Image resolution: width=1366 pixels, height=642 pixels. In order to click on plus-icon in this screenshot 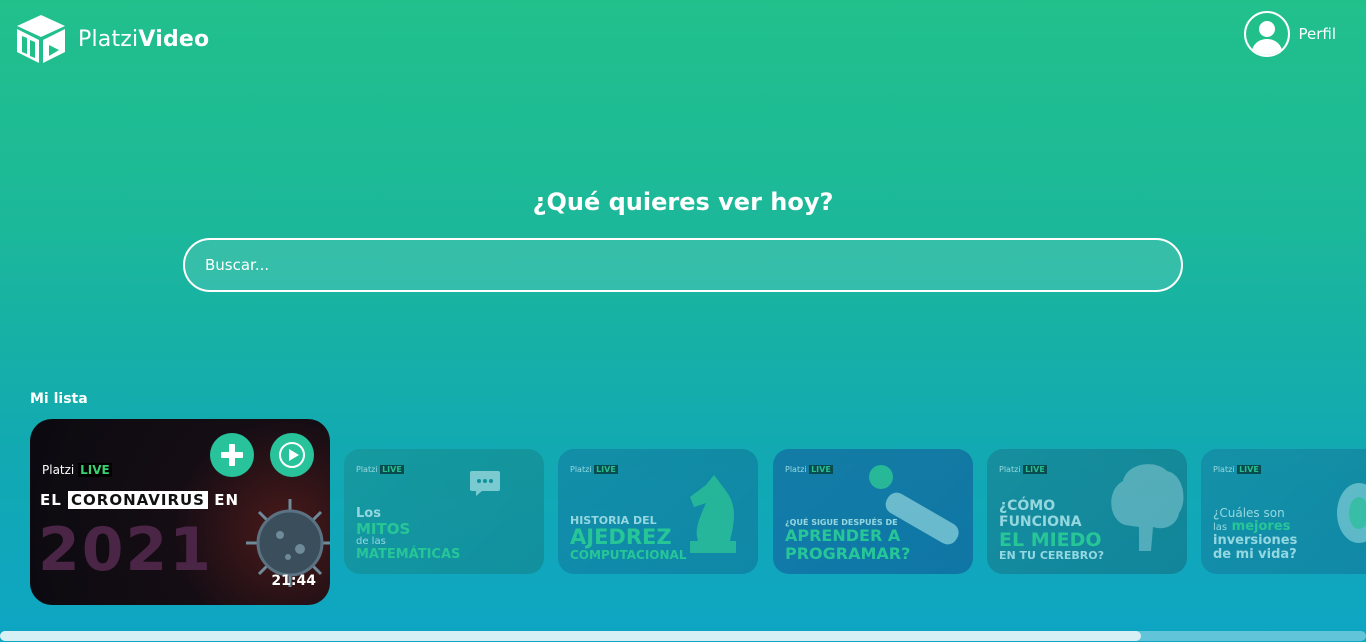, I will do `click(232, 455)`.